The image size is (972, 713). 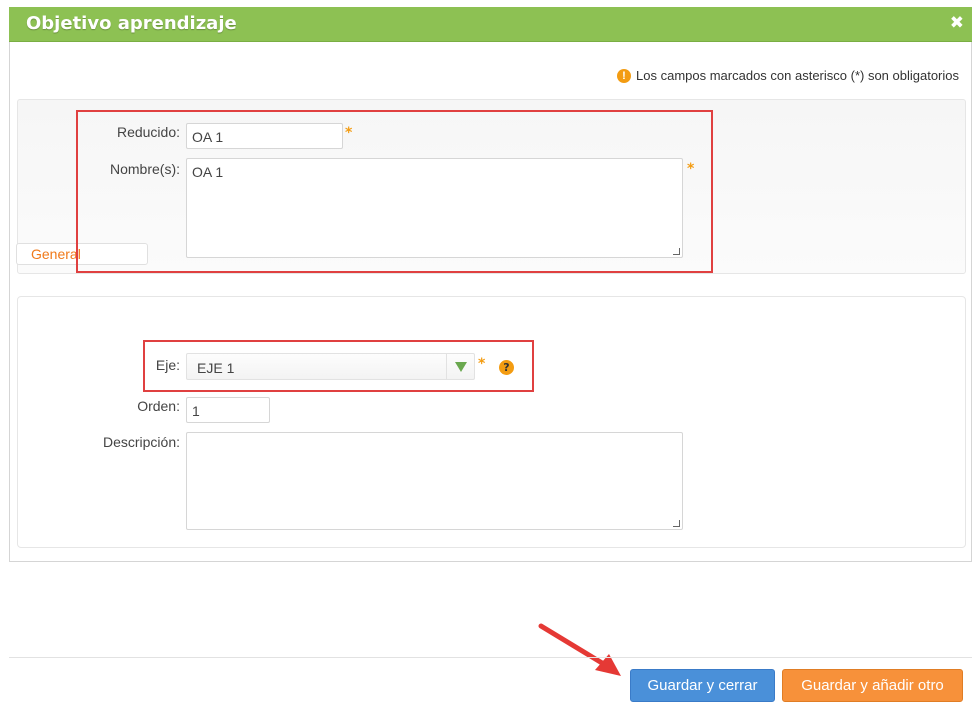 What do you see at coordinates (579, 649) in the screenshot?
I see `annotation-arrow-icon` at bounding box center [579, 649].